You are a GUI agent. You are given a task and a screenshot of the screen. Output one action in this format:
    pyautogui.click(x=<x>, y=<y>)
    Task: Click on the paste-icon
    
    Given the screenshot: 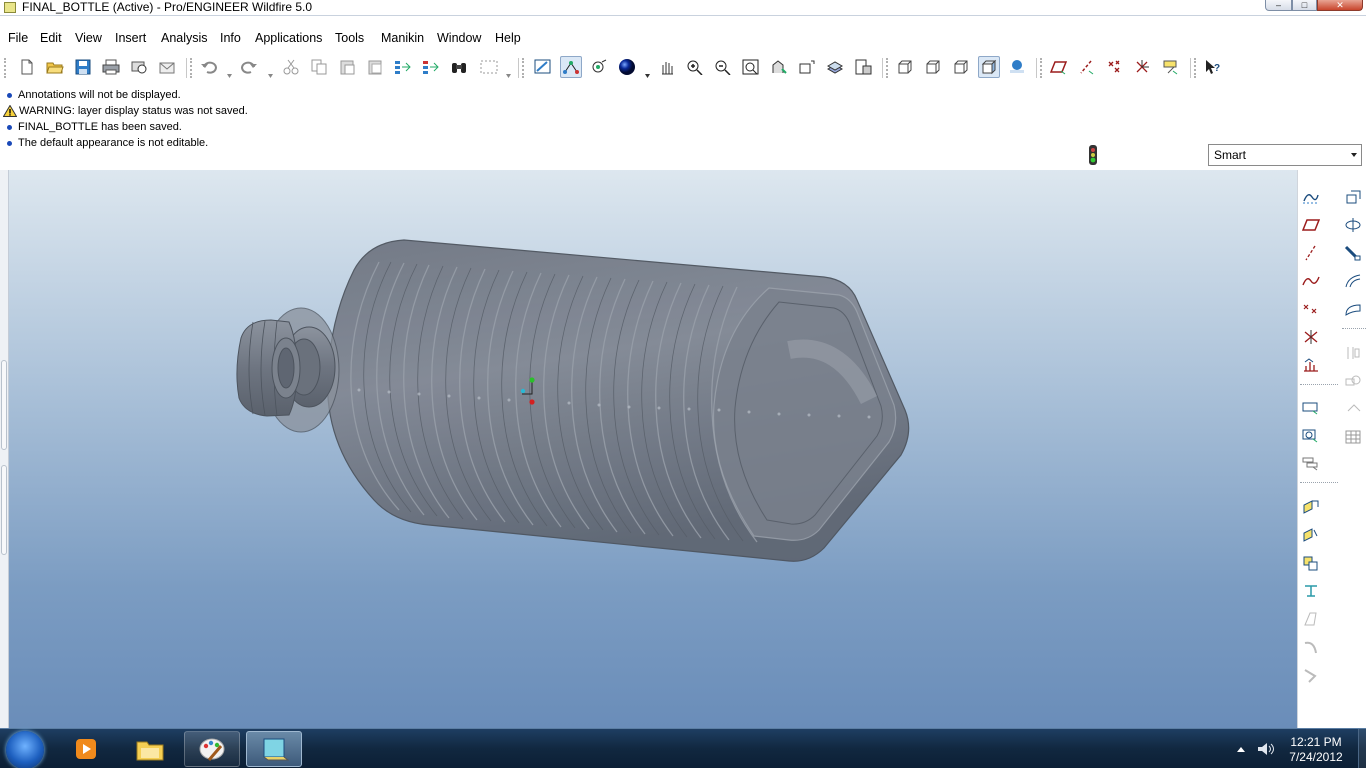 What is the action you would take?
    pyautogui.click(x=347, y=67)
    